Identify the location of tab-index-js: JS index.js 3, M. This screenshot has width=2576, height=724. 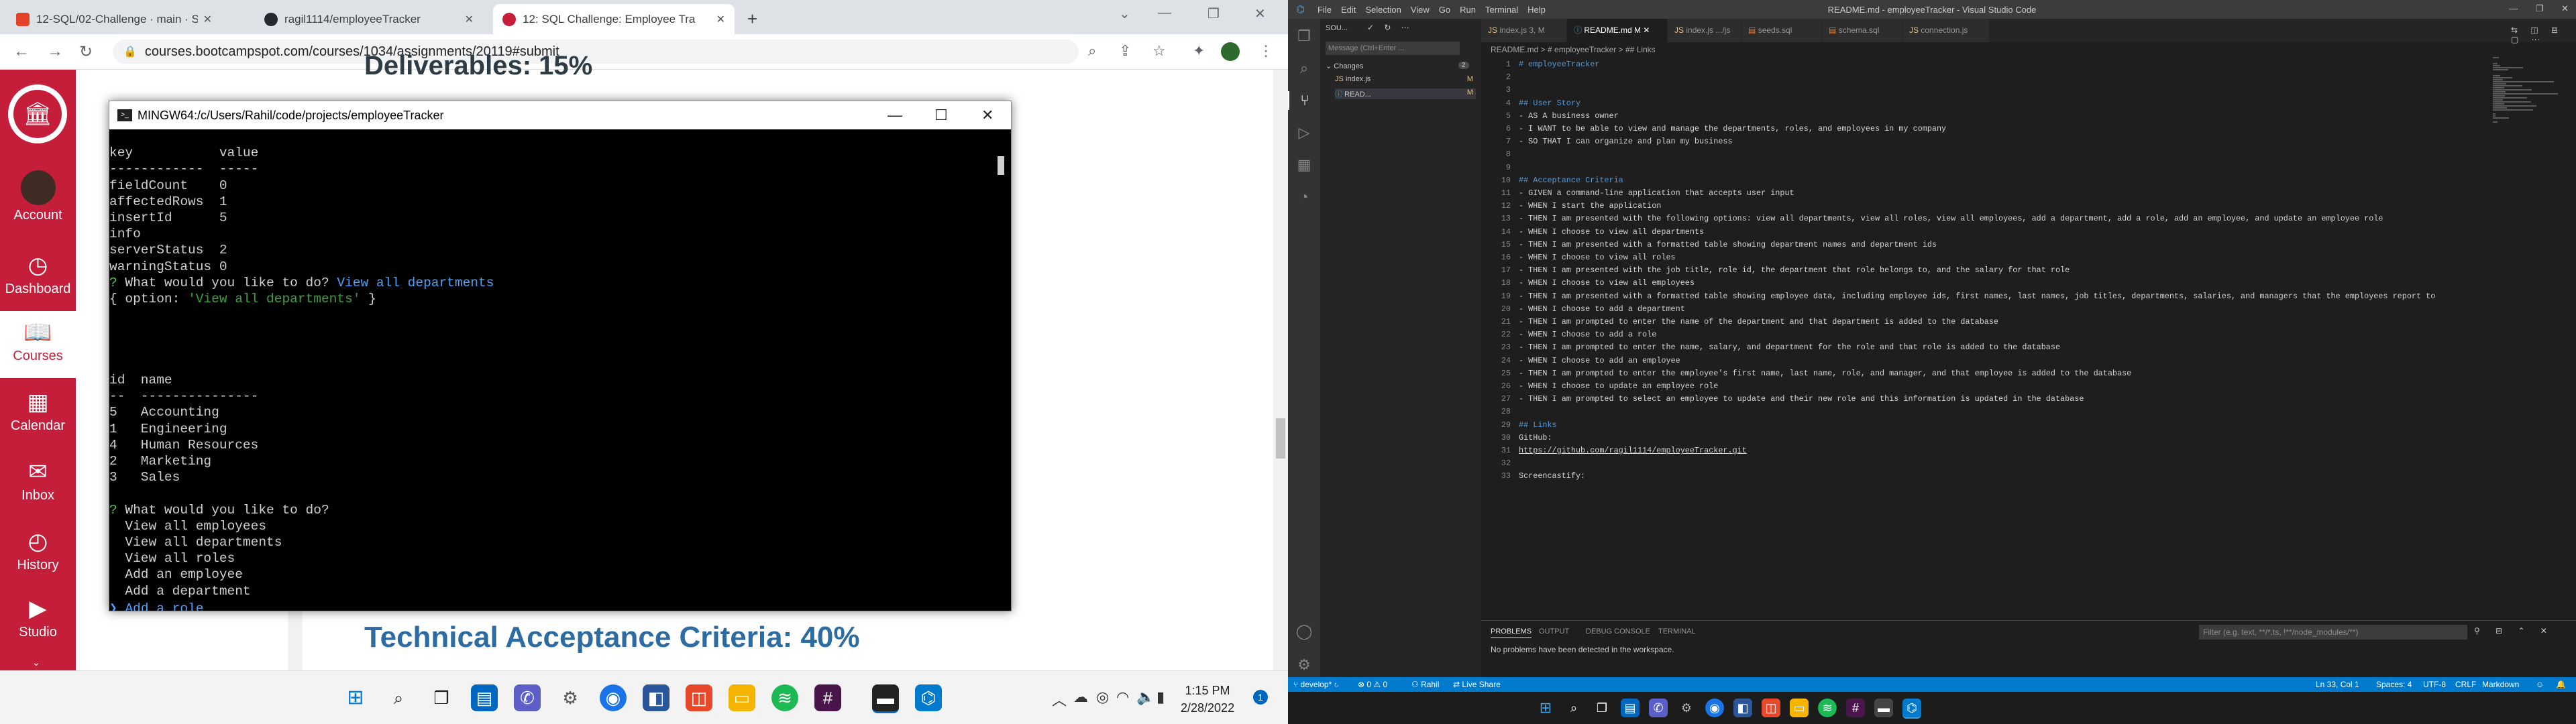
(1524, 30).